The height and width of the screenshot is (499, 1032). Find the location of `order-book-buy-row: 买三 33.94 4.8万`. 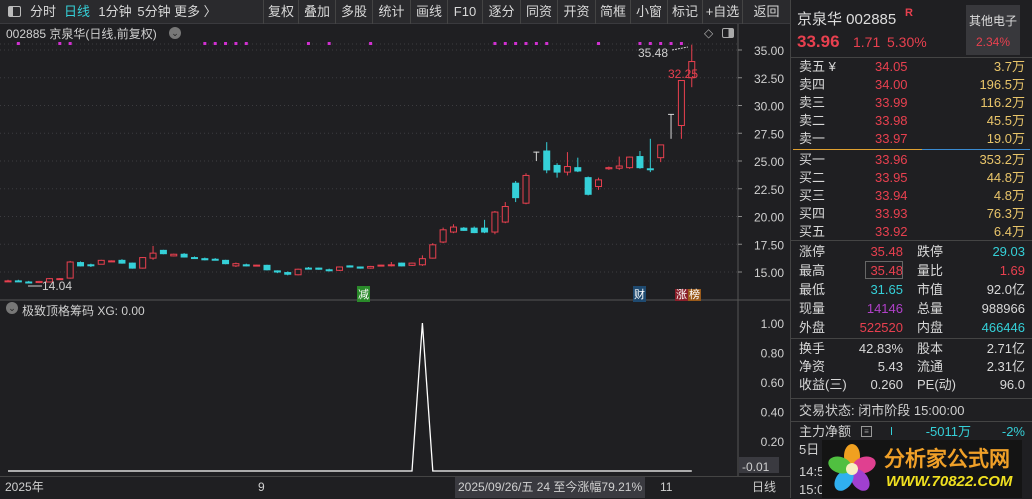

order-book-buy-row: 买三 33.94 4.8万 is located at coordinates (912, 196).